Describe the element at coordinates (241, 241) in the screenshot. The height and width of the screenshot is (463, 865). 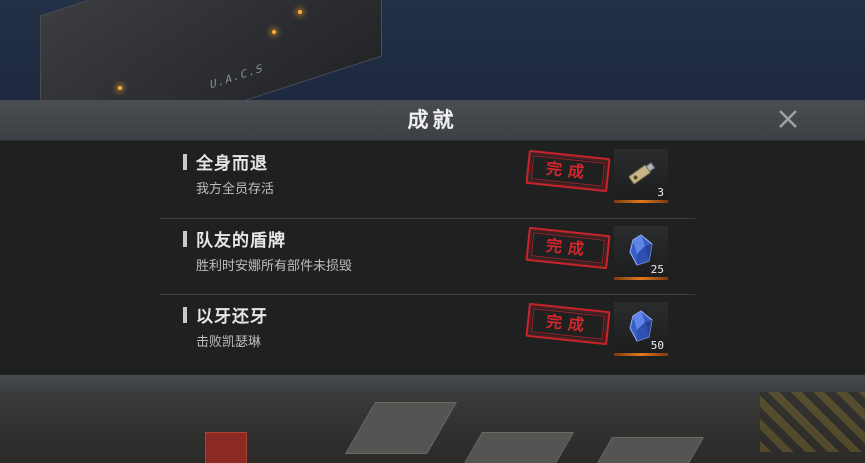
I see `achievement-title: 队友的盾牌` at that location.